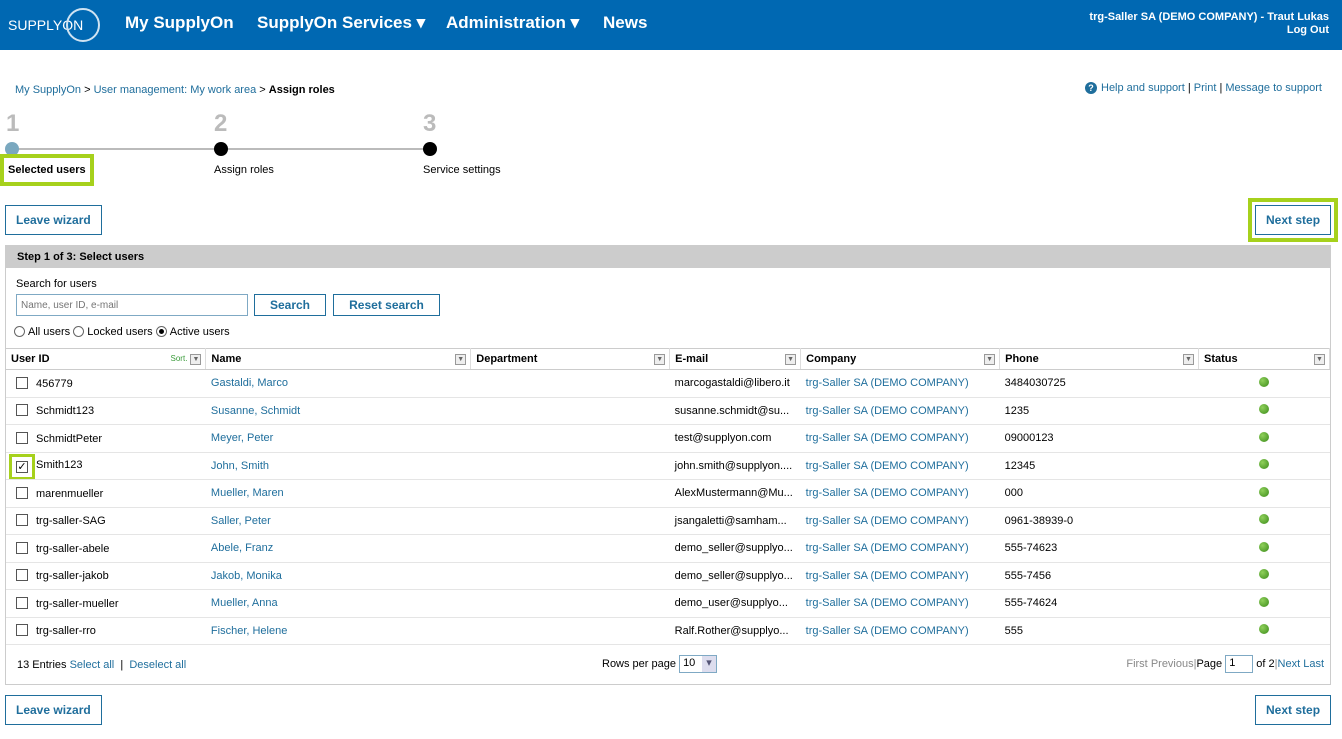 Image resolution: width=1342 pixels, height=739 pixels. I want to click on breadcrumb-user-management: User management: My work area, so click(175, 90).